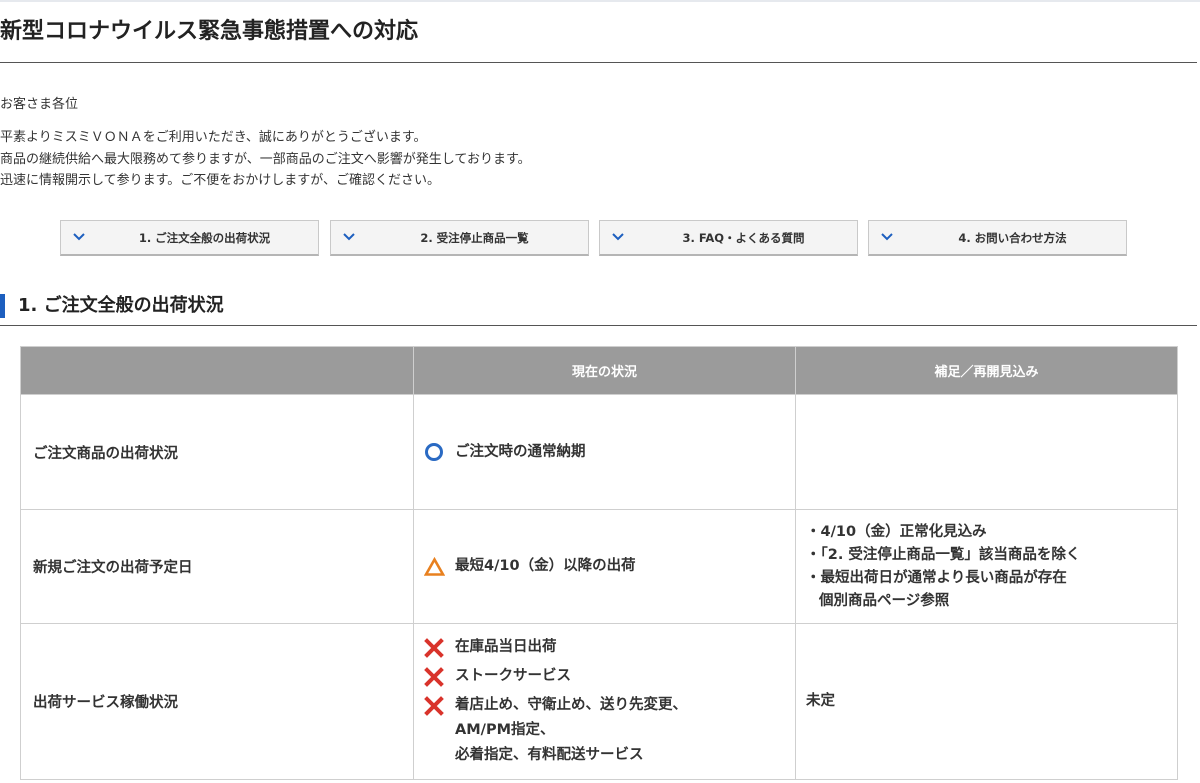 The image size is (1200, 783). What do you see at coordinates (549, 755) in the screenshot?
I see `status-text-continuation: 必着指定、有料配送サービス` at bounding box center [549, 755].